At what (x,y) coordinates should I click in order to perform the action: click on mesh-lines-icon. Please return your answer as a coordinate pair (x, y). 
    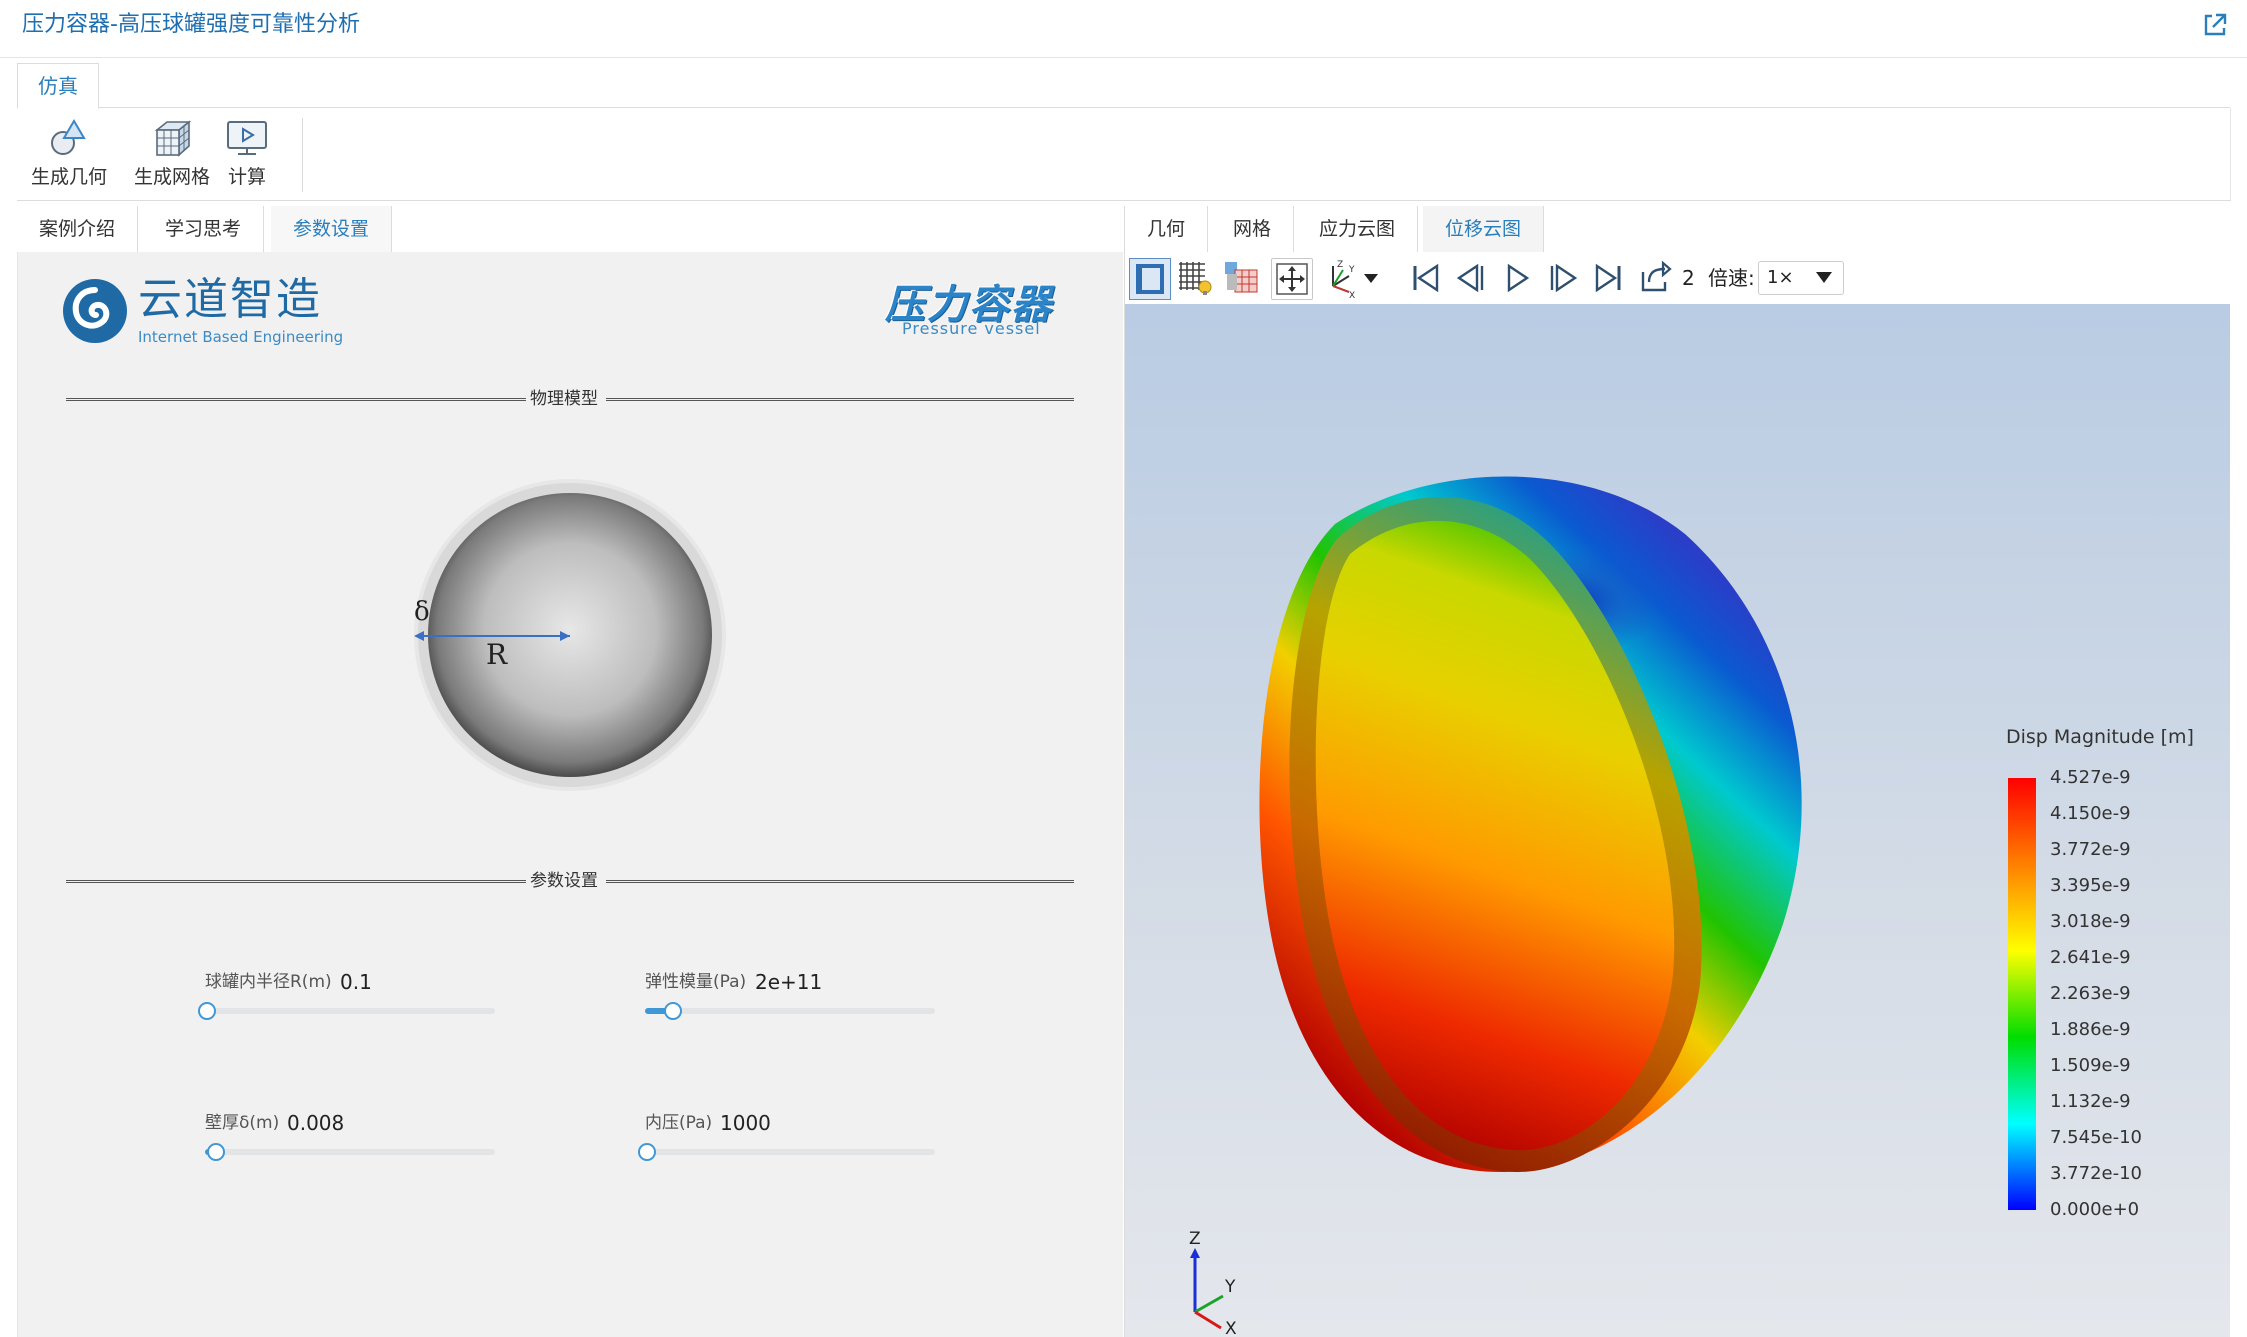
    Looking at the image, I should click on (1195, 278).